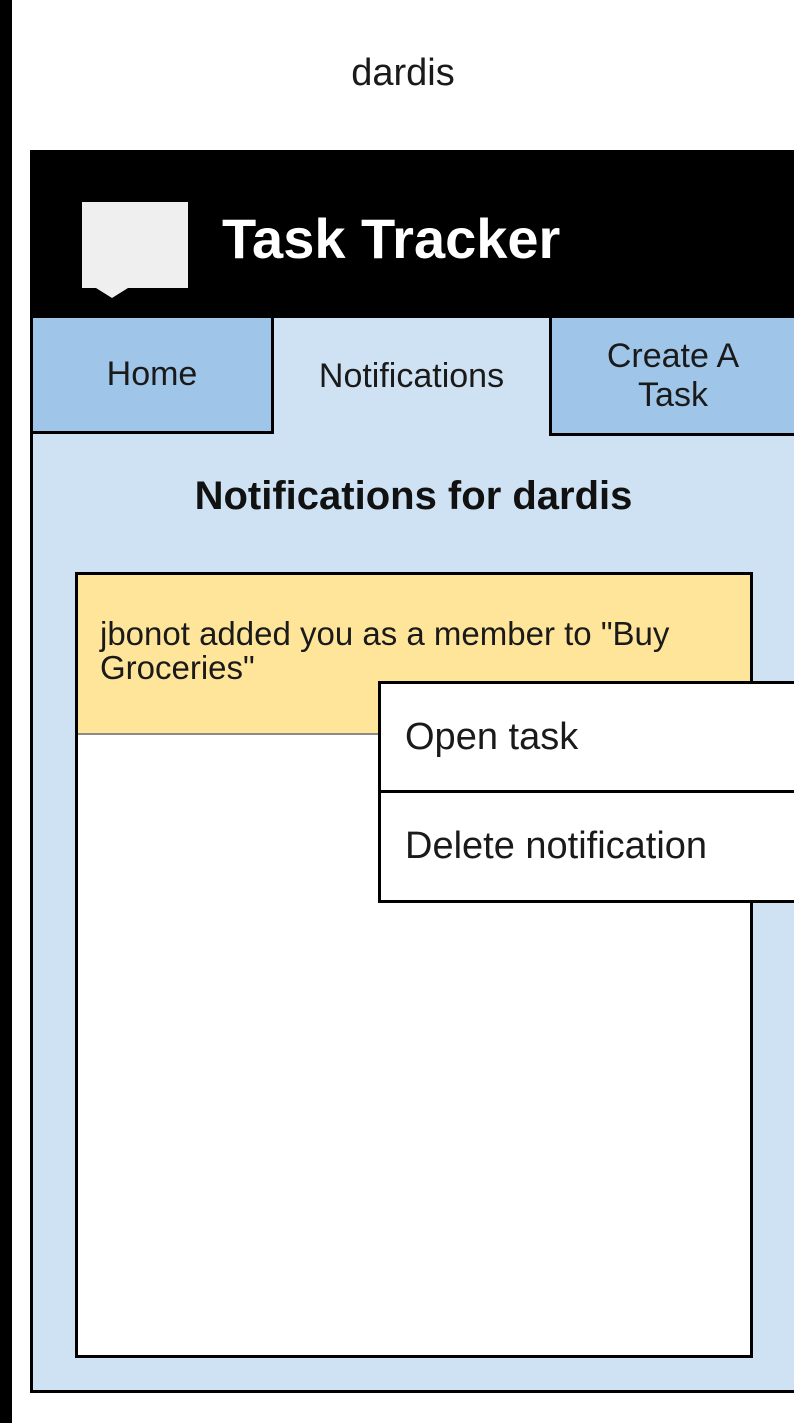  What do you see at coordinates (391, 238) in the screenshot?
I see `app-title: Task Tracker` at bounding box center [391, 238].